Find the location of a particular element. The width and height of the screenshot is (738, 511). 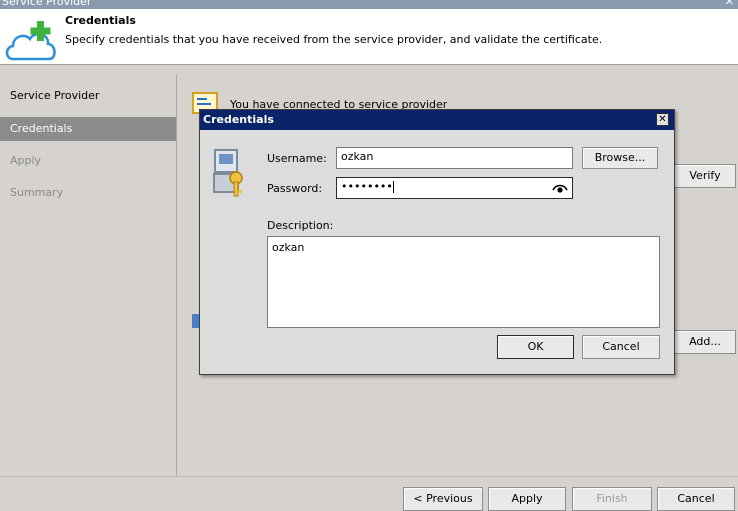

password-mask: •••••••• is located at coordinates (367, 186).